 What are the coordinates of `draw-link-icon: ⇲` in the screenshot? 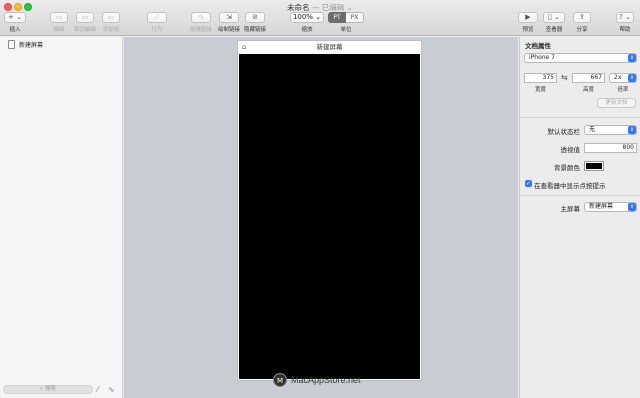 It's located at (229, 17).